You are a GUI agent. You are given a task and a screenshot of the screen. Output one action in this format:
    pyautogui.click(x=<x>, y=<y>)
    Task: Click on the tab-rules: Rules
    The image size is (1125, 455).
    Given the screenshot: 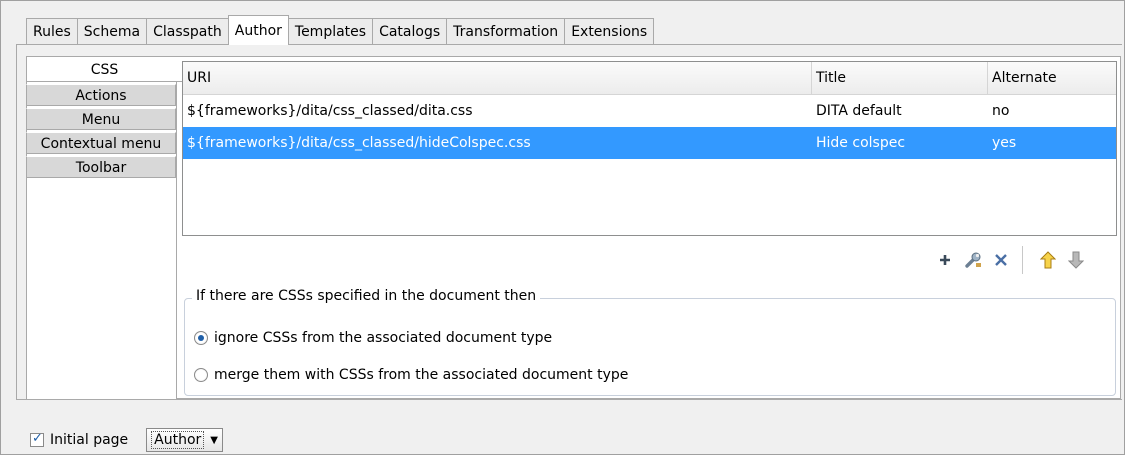 What is the action you would take?
    pyautogui.click(x=52, y=31)
    